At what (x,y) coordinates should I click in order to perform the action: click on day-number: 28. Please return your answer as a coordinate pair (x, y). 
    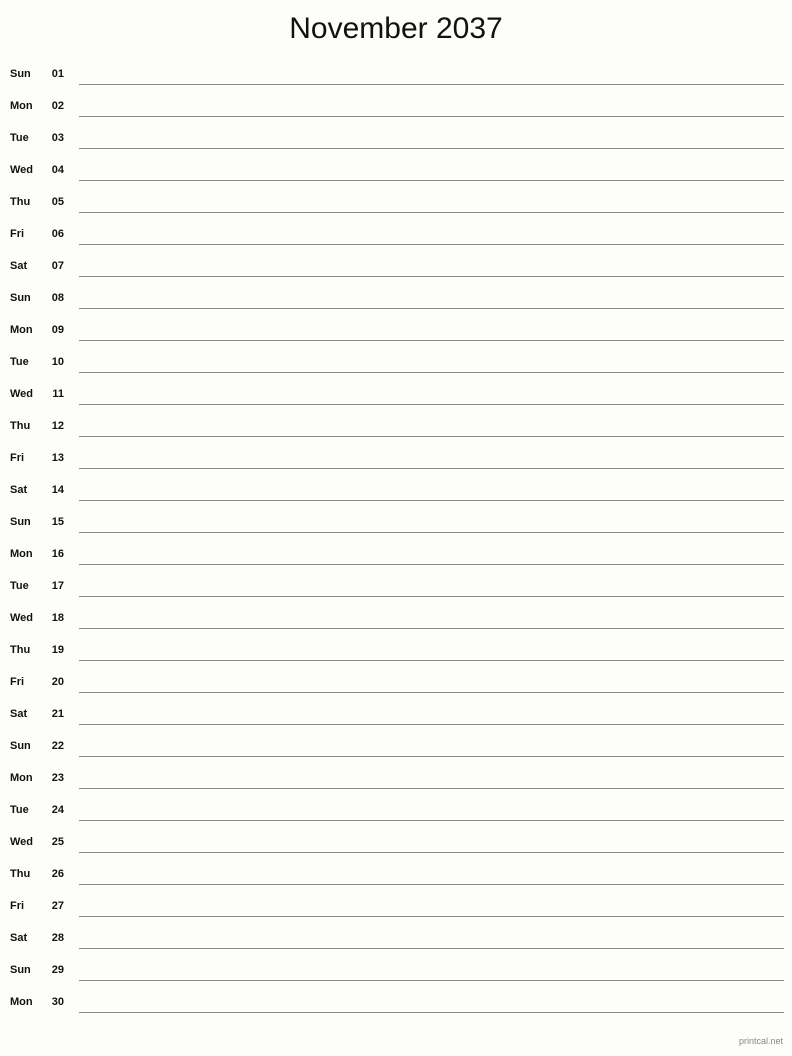
    Looking at the image, I should click on (57, 938).